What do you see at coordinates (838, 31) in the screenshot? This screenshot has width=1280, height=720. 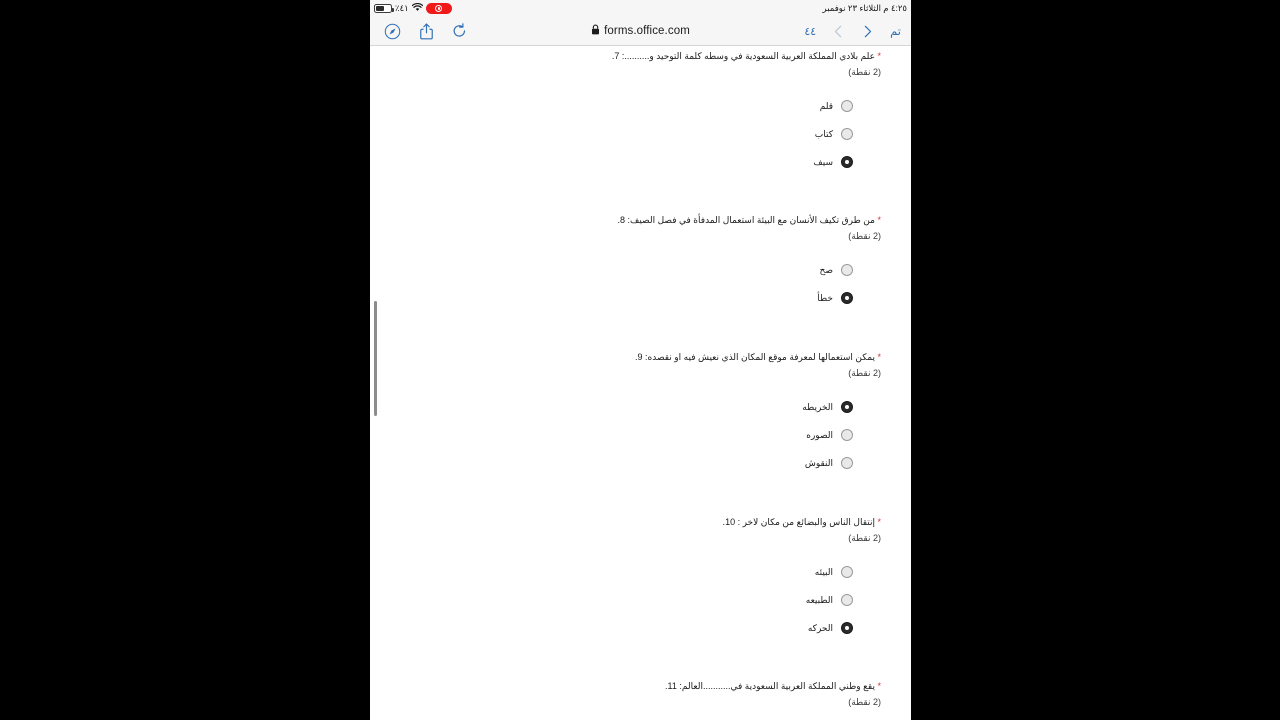 I see `chevron-back-icon` at bounding box center [838, 31].